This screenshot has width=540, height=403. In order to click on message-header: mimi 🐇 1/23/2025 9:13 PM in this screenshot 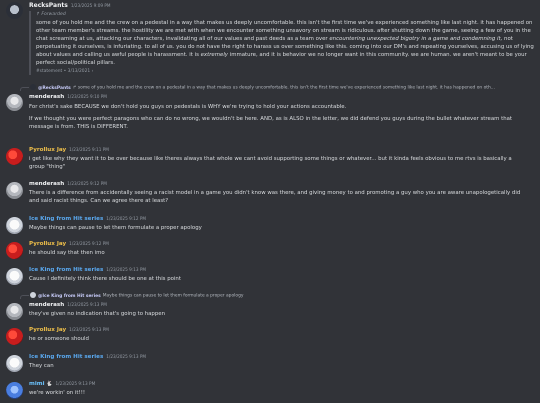, I will do `click(62, 384)`.